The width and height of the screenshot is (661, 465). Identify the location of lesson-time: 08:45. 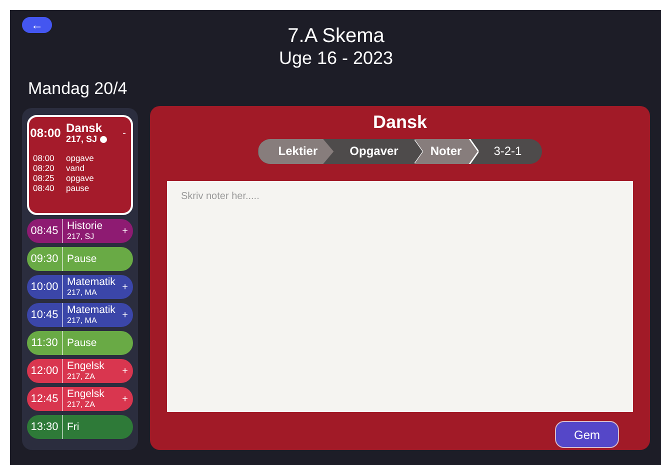
(45, 231).